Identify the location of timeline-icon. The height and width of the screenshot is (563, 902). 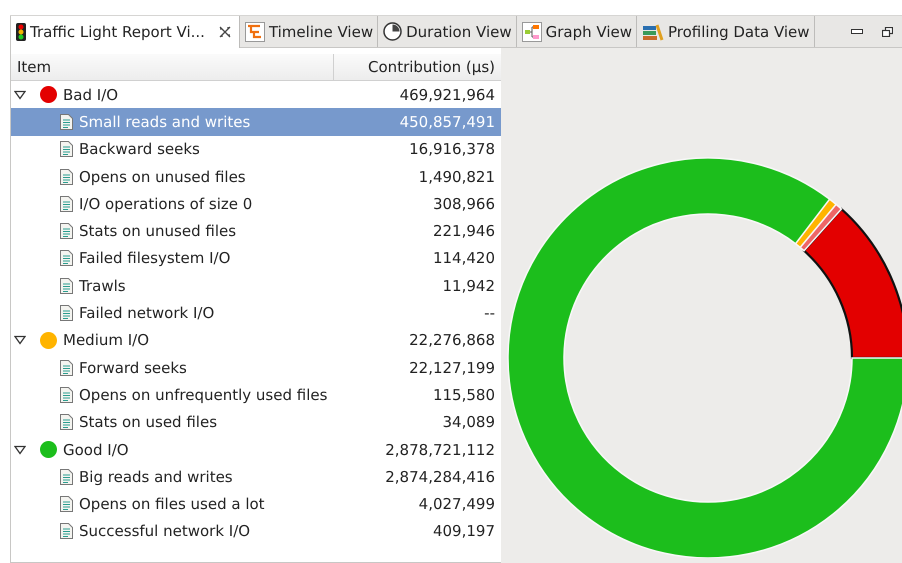
(254, 32).